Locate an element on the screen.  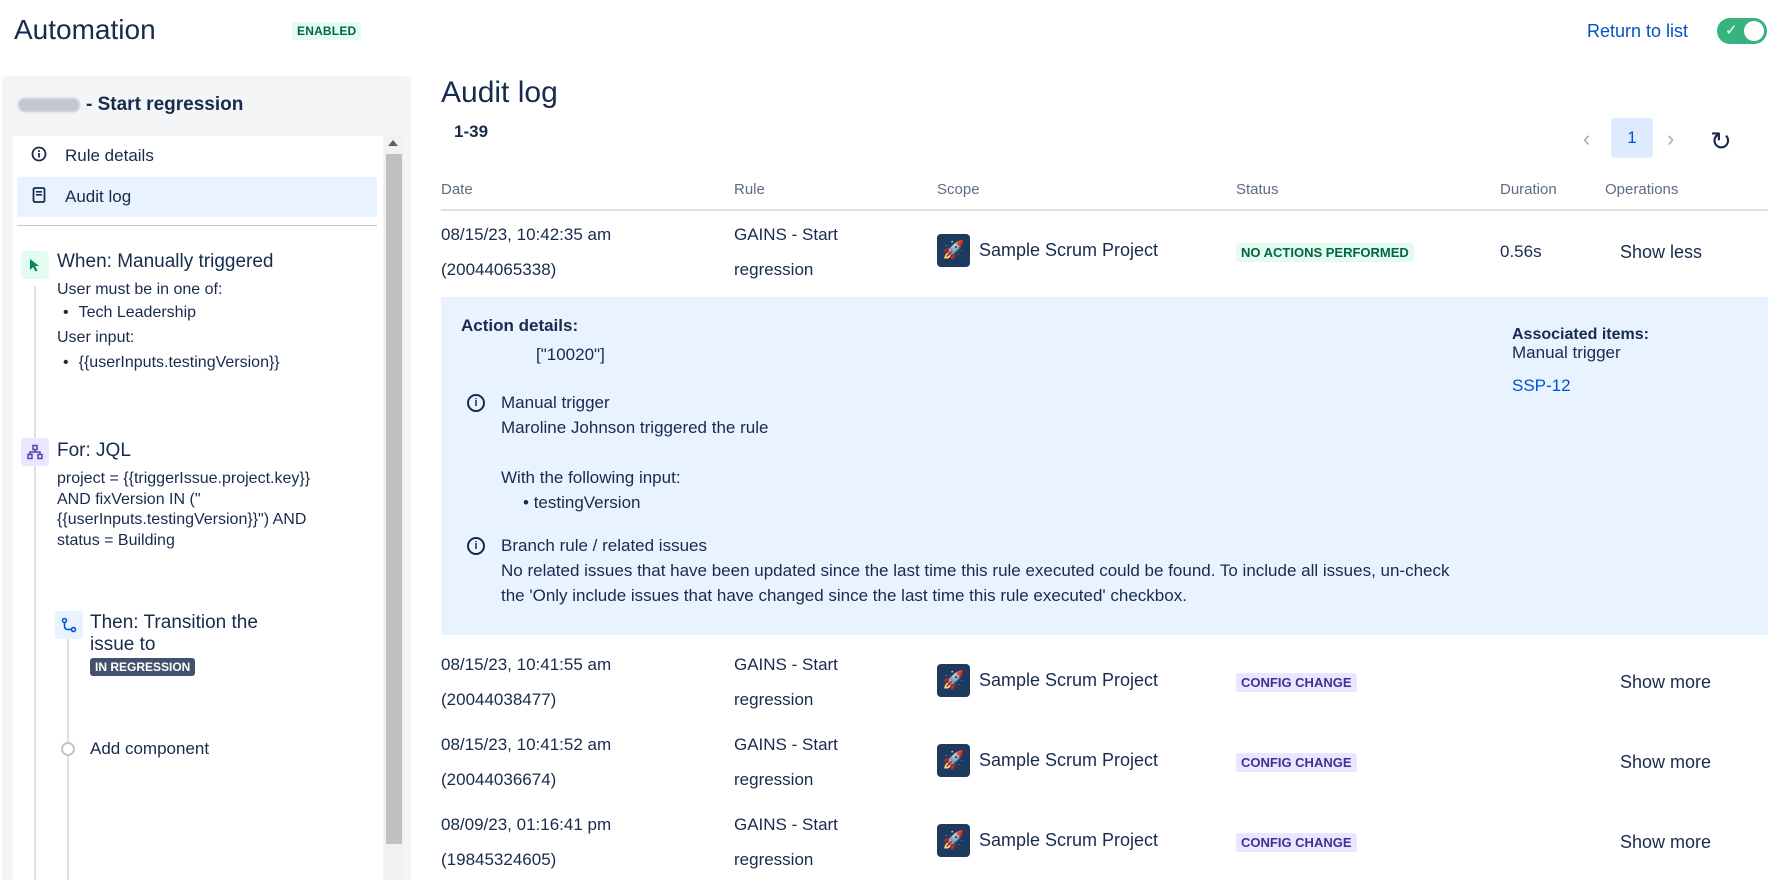
chevron-right-icon: › is located at coordinates (1670, 139).